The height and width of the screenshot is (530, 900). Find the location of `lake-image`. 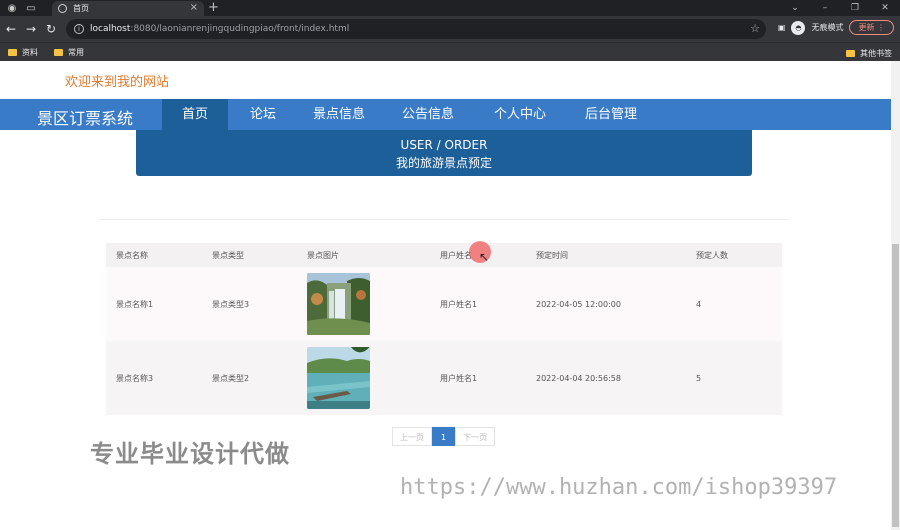

lake-image is located at coordinates (338, 378).